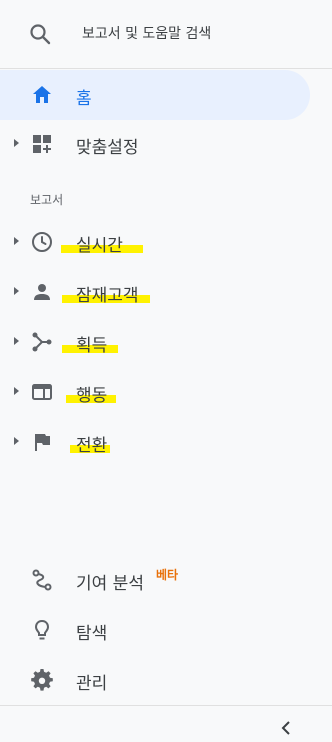 Image resolution: width=332 pixels, height=742 pixels. Describe the element at coordinates (167, 575) in the screenshot. I see `beta-badge: 베타` at that location.